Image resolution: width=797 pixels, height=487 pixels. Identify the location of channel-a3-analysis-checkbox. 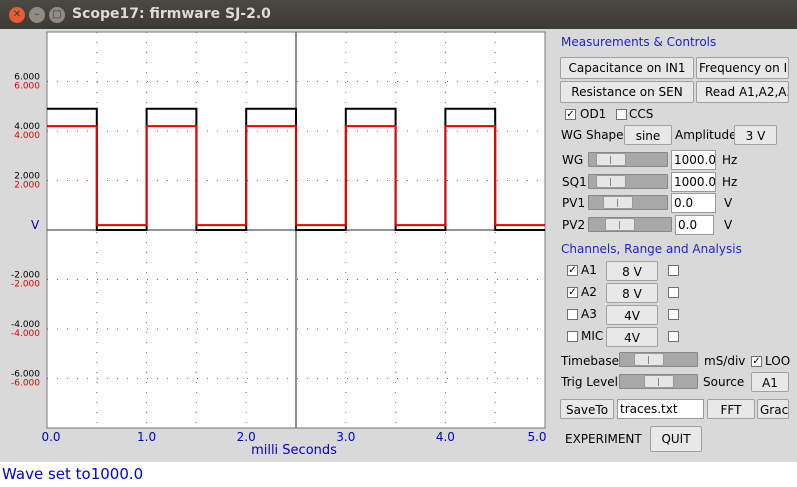
(673, 314).